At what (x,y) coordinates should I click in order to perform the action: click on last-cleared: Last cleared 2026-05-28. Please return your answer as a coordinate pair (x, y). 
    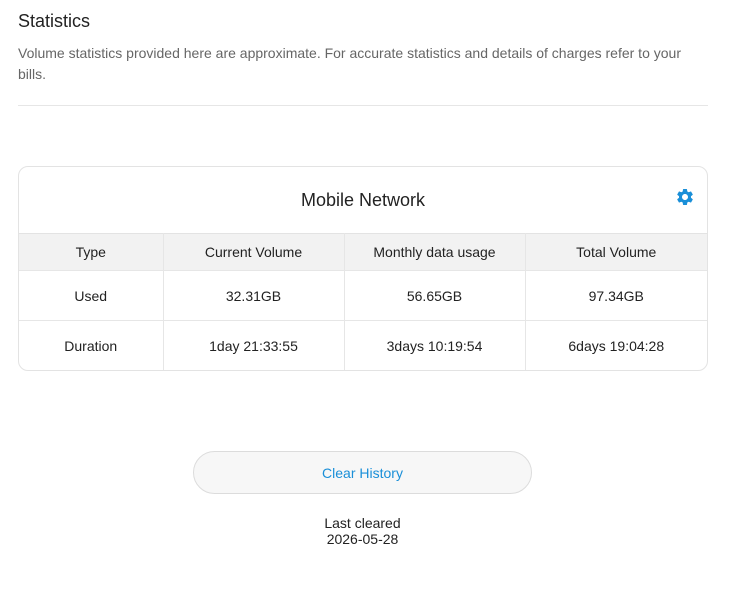
    Looking at the image, I should click on (362, 531).